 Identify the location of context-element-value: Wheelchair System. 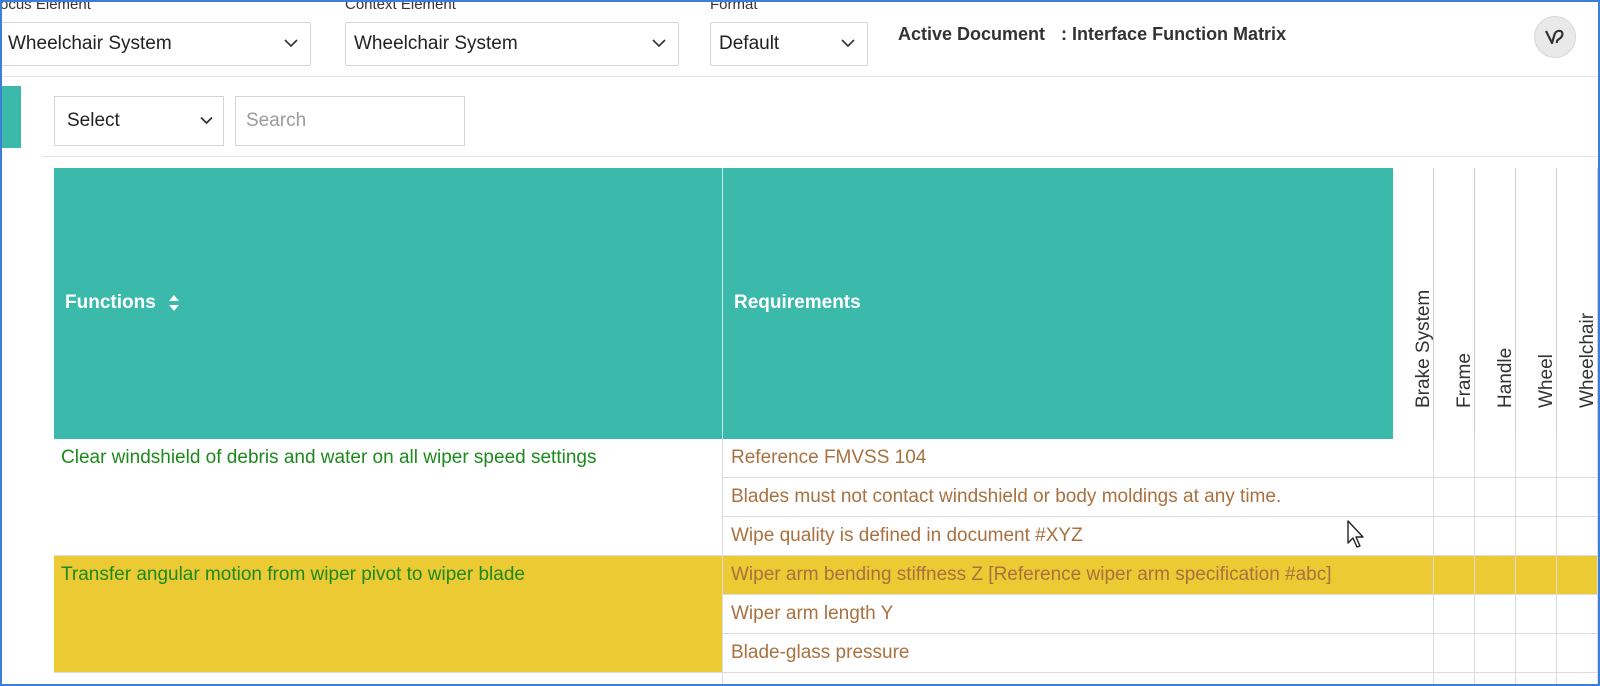
(436, 43).